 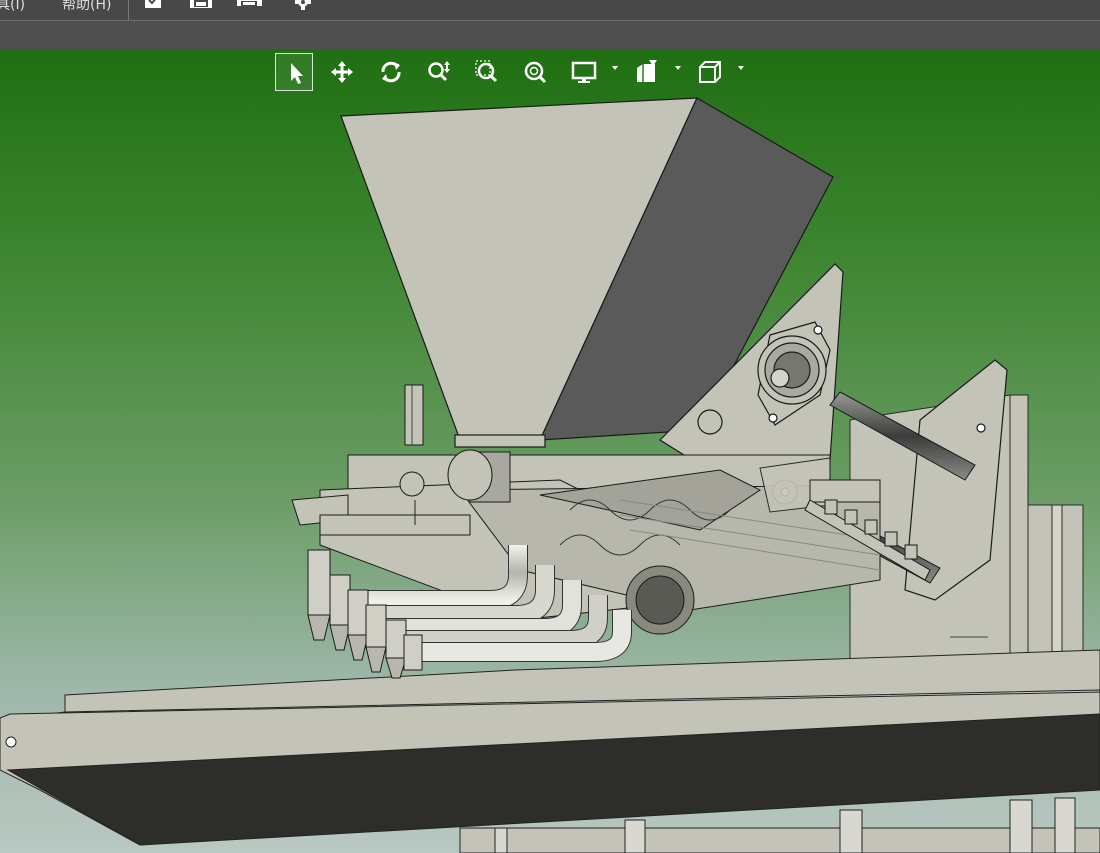 I want to click on menu-help: 帮助(H), so click(x=86, y=7).